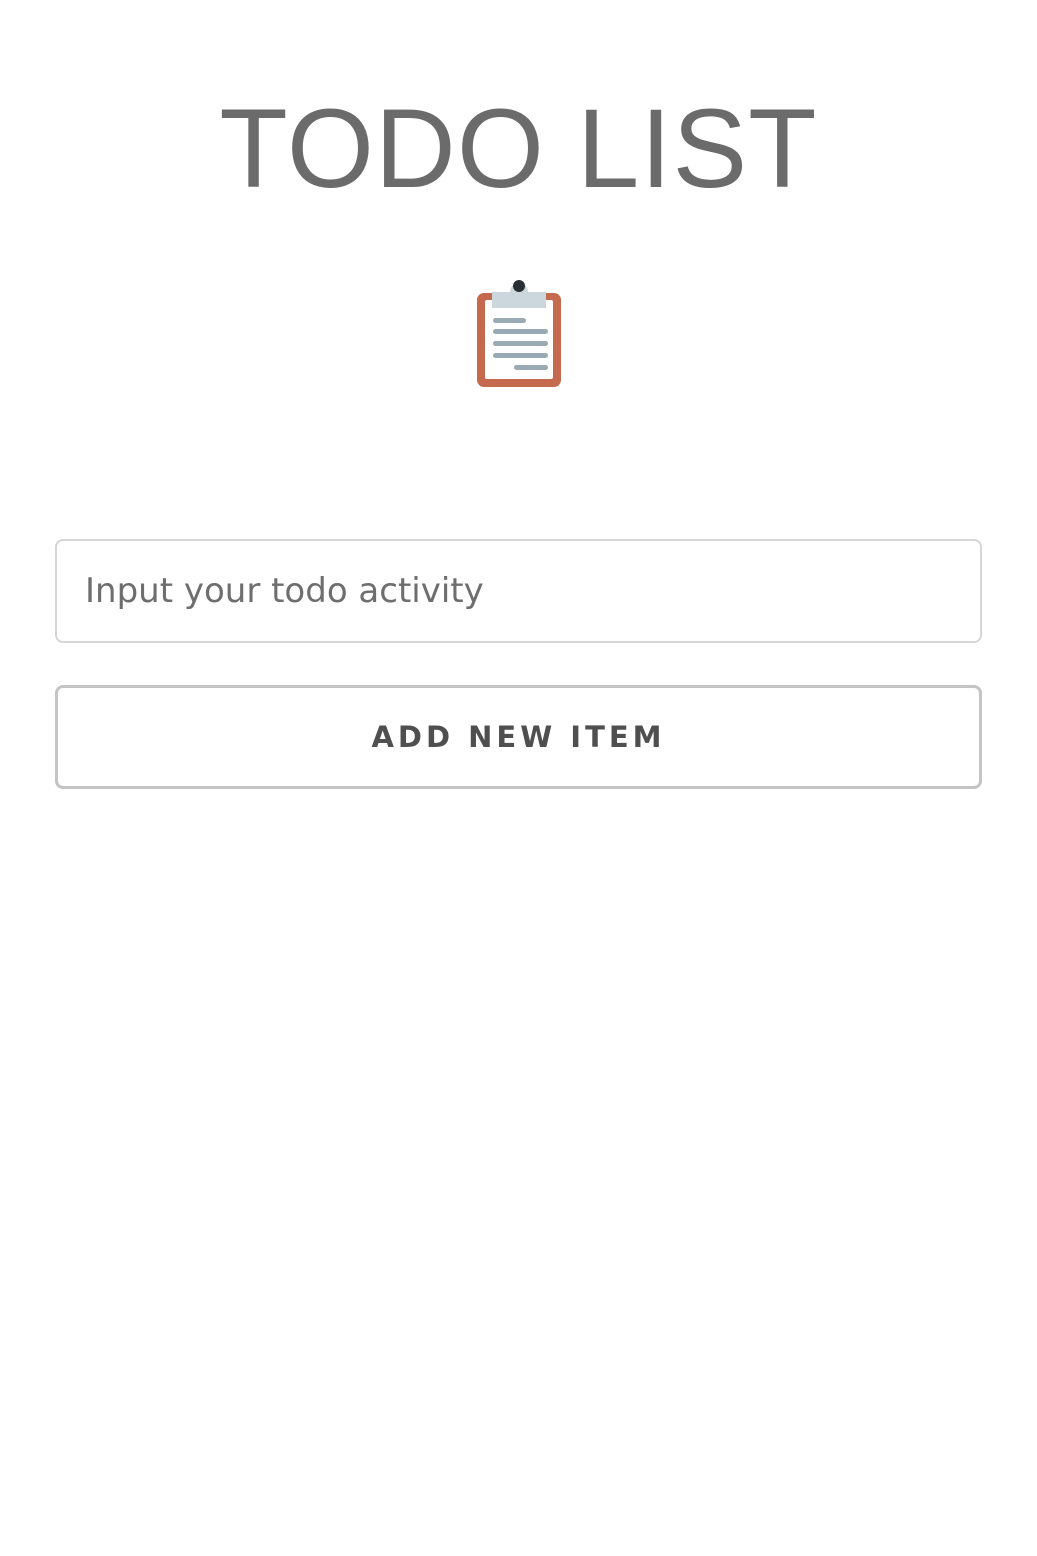 Image resolution: width=1037 pixels, height=1556 pixels. Describe the element at coordinates (518, 591) in the screenshot. I see `todo-input` at that location.